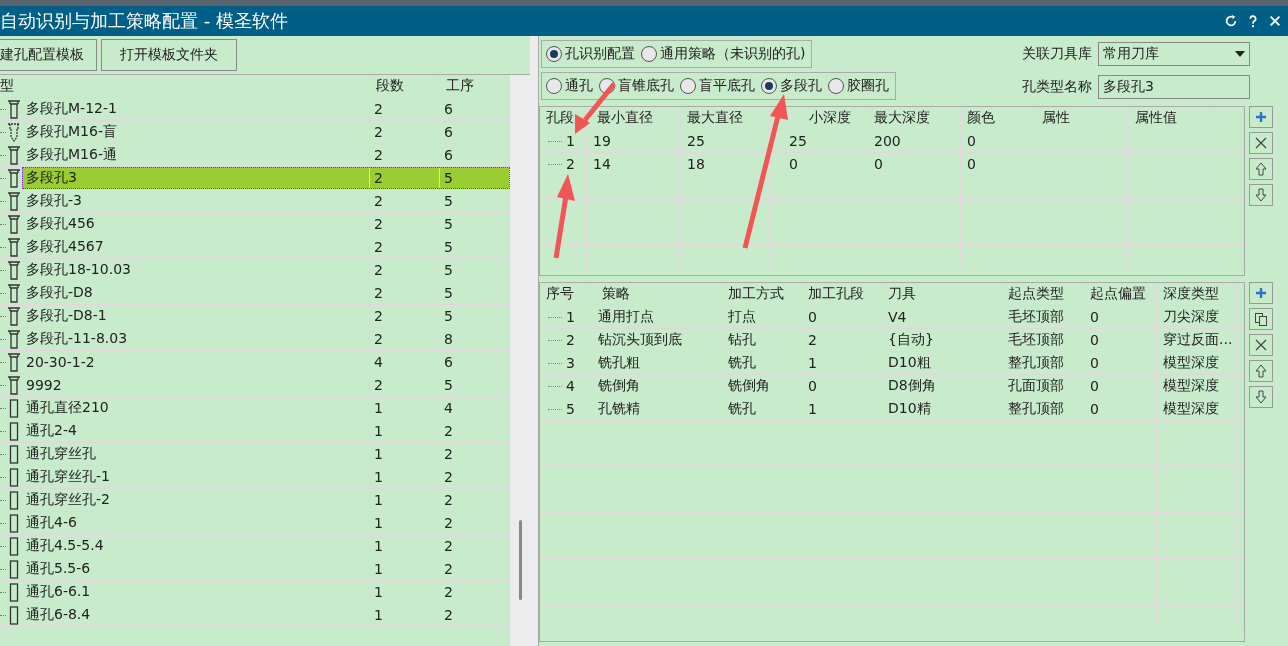  Describe the element at coordinates (54, 201) in the screenshot. I see `hole-type-name: 多段孔-3` at that location.